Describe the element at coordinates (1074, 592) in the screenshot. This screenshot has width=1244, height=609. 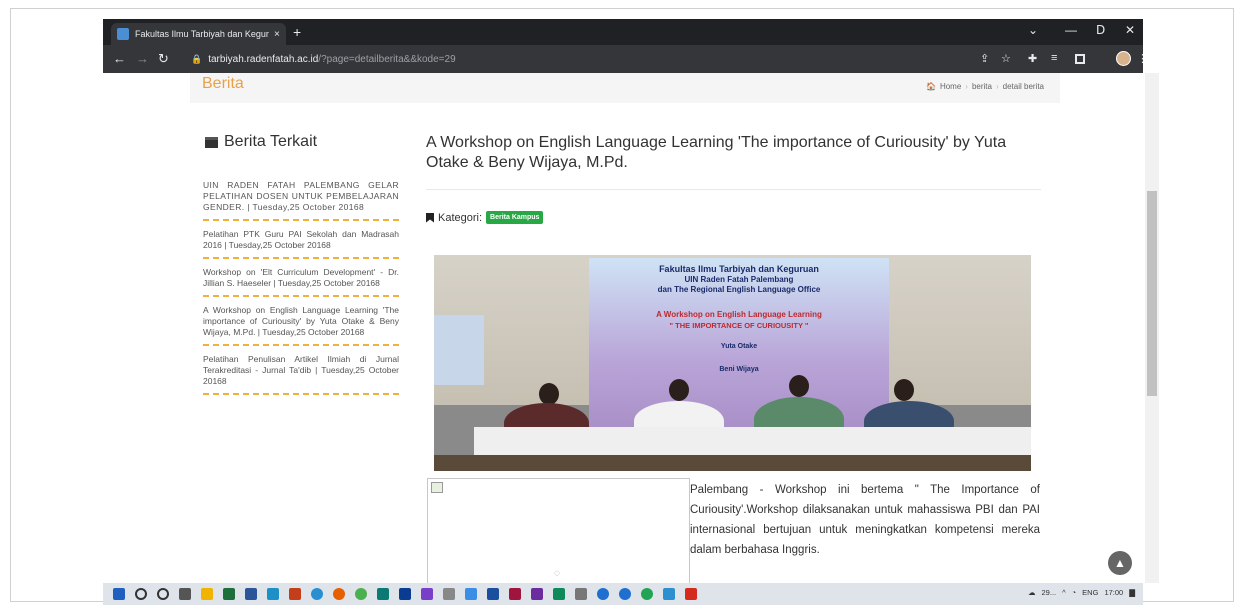
I see `network-icon: ◔` at that location.